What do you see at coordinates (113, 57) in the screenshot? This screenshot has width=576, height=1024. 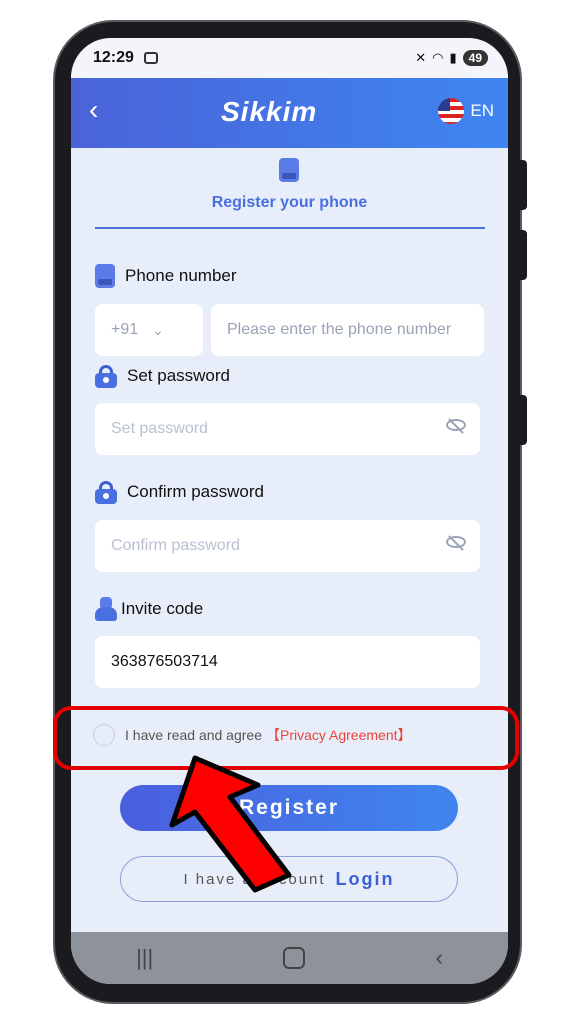 I see `status-time: 12:29` at bounding box center [113, 57].